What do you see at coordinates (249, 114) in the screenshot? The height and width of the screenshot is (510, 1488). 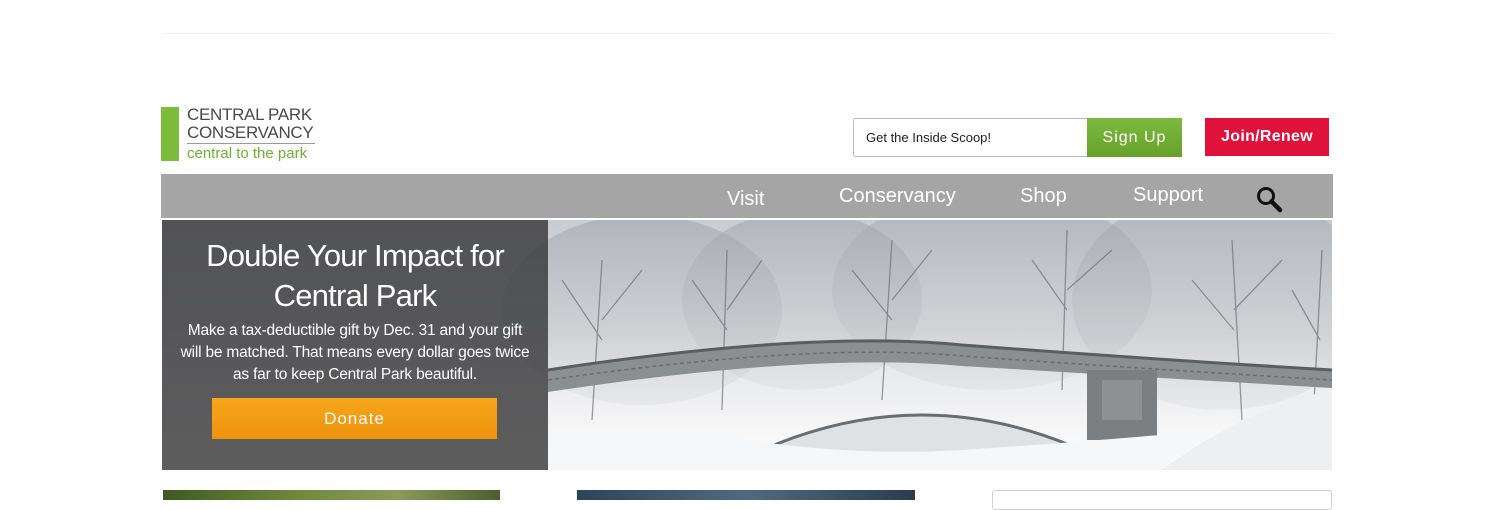 I see `logo-line-1: CENTRAL PARK` at bounding box center [249, 114].